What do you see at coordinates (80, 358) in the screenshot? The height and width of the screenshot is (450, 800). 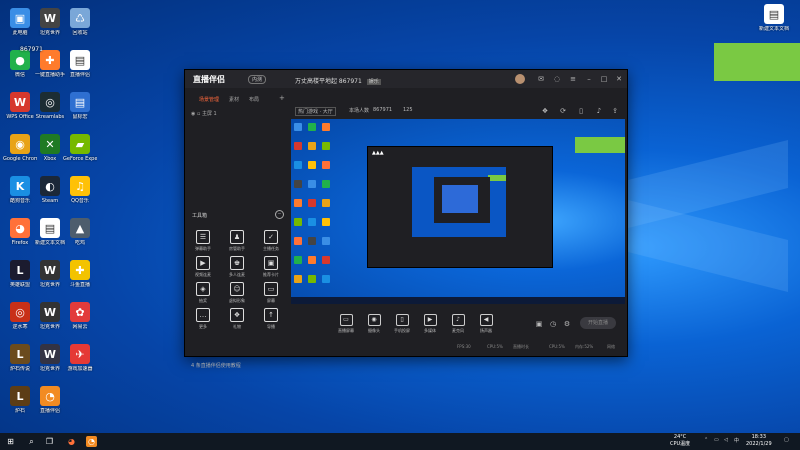 I see `desktop-icon: ✈ 游戏加速器` at bounding box center [80, 358].